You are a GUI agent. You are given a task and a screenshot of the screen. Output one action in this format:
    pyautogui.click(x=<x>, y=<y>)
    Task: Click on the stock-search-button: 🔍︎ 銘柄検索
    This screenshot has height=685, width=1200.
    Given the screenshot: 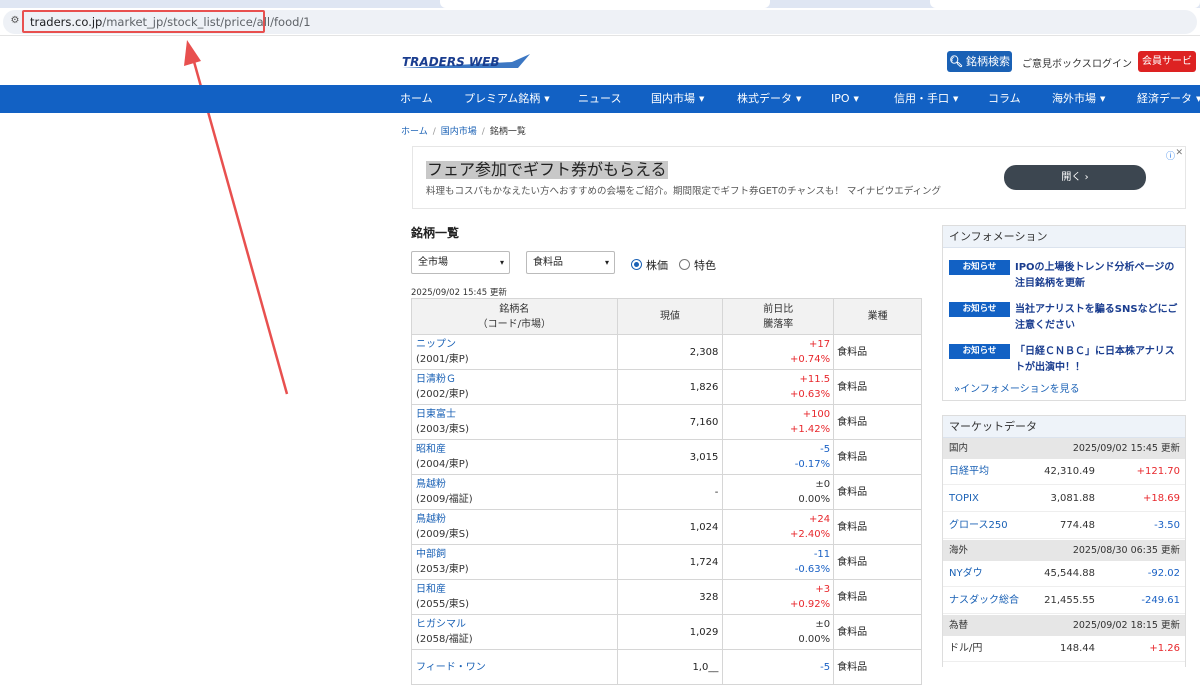 What is the action you would take?
    pyautogui.click(x=979, y=61)
    